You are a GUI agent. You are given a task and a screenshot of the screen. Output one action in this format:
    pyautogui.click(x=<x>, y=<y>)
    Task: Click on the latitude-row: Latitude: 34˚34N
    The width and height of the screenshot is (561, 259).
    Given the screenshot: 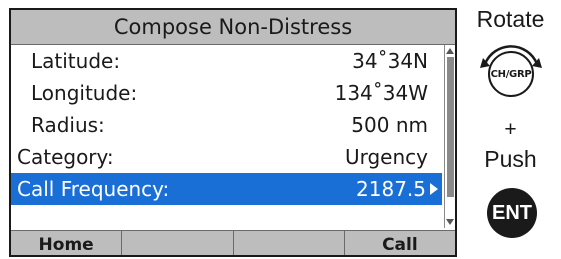 What is the action you would take?
    pyautogui.click(x=226, y=61)
    